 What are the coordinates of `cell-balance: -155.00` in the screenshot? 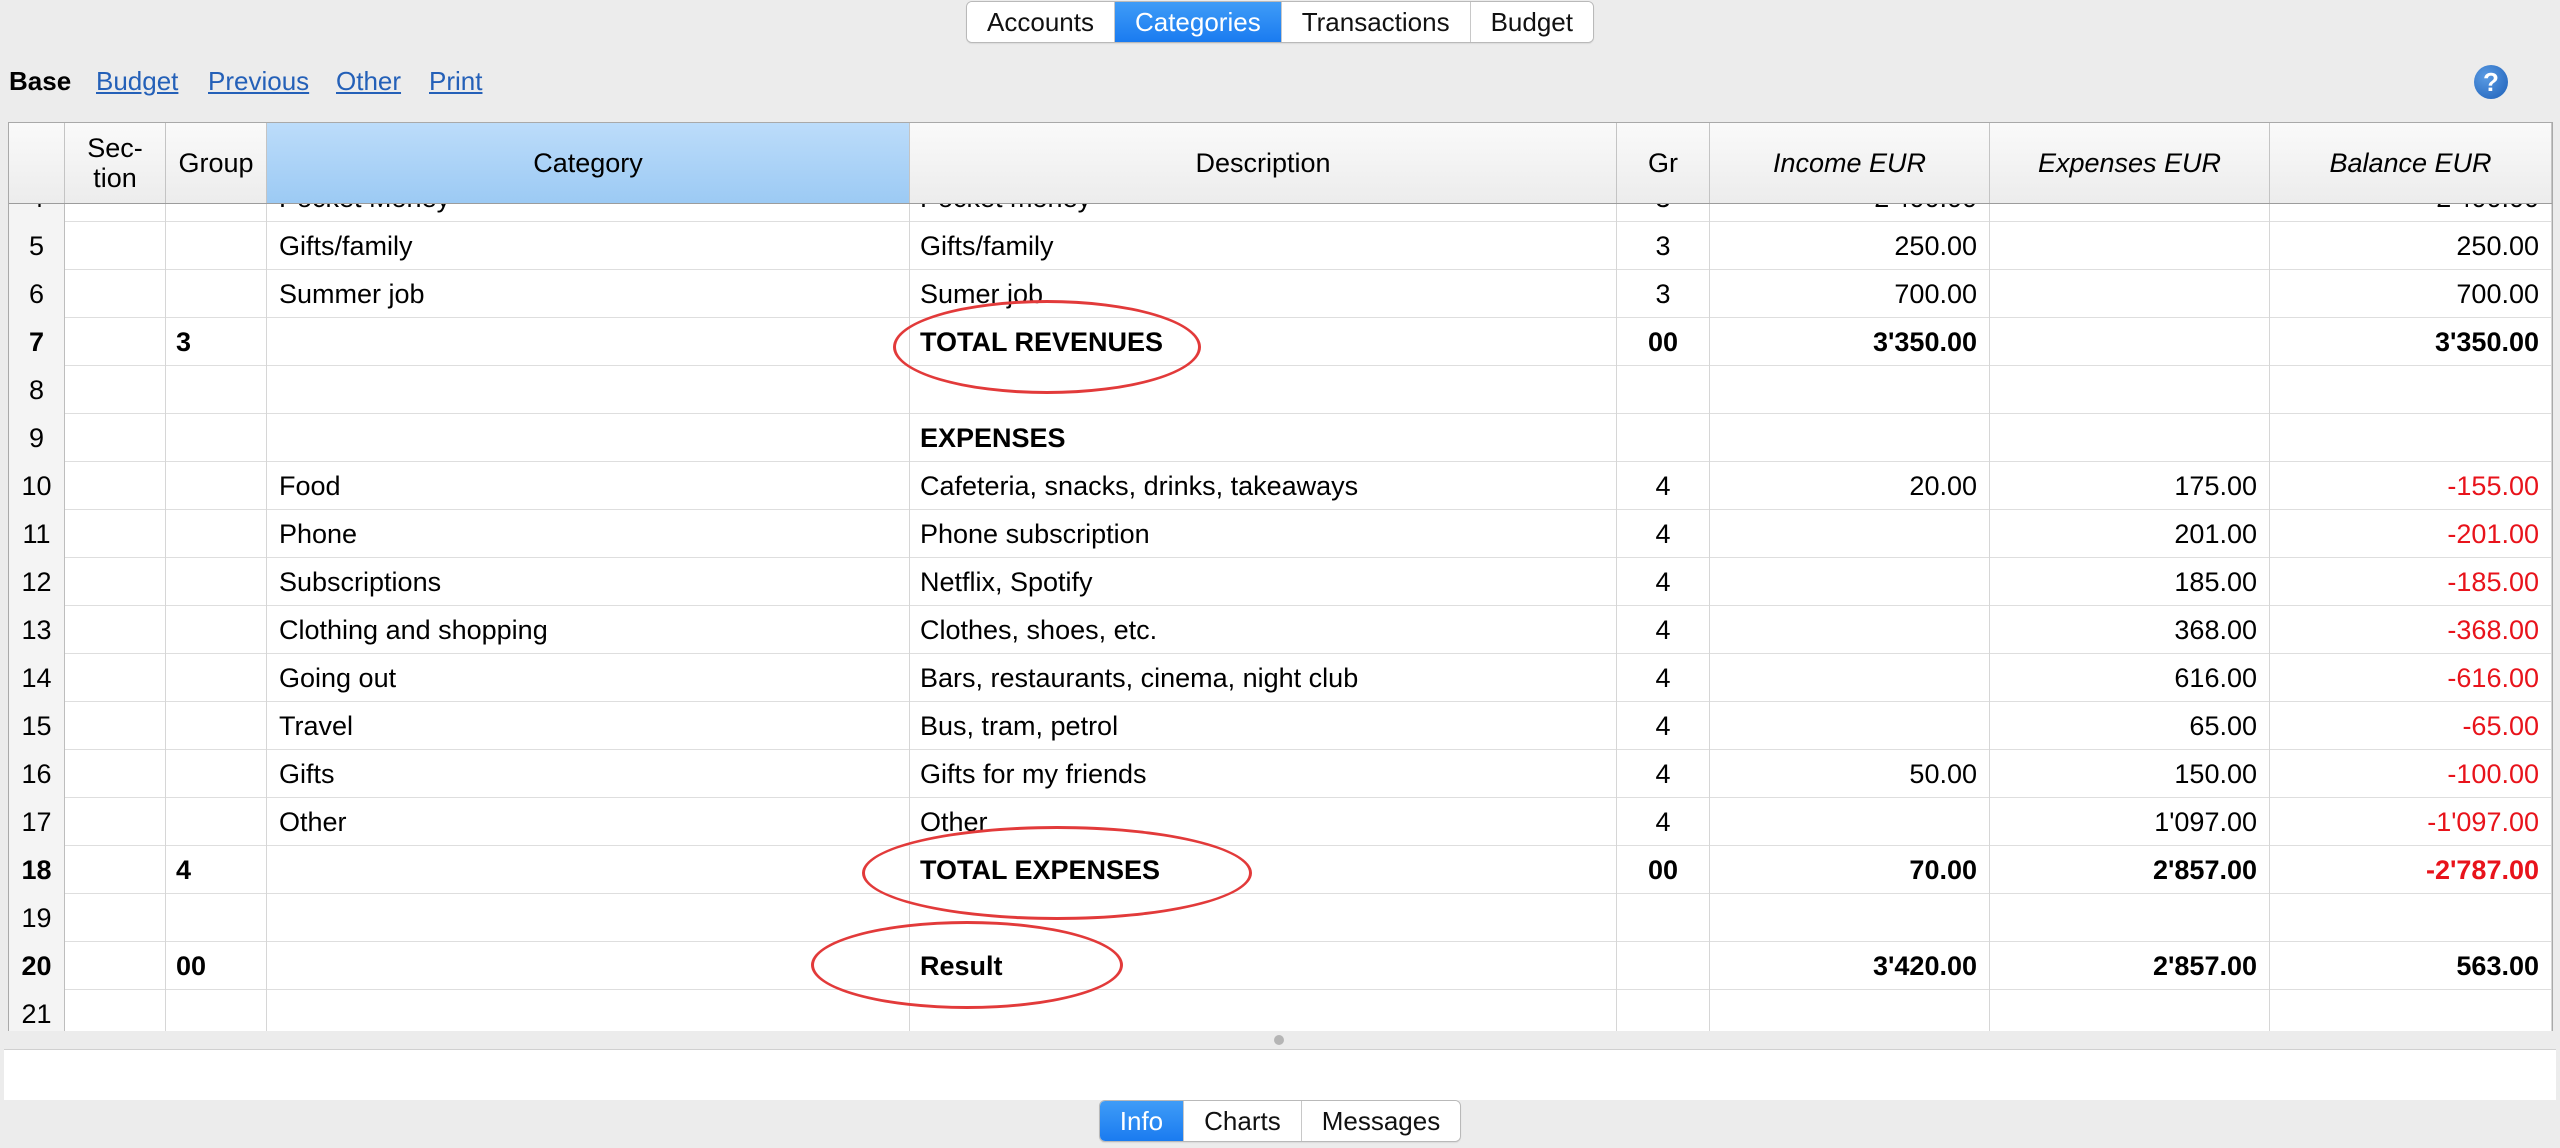 It's located at (2411, 486).